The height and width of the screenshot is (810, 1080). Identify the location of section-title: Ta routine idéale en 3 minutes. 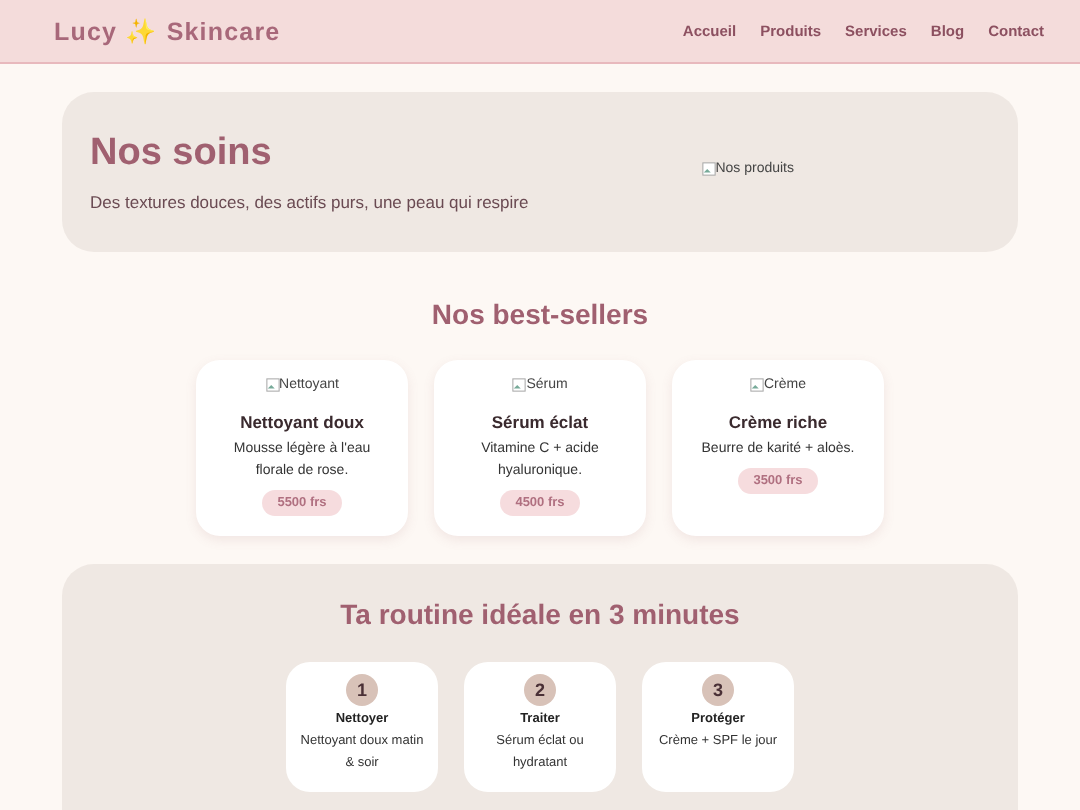
(540, 614).